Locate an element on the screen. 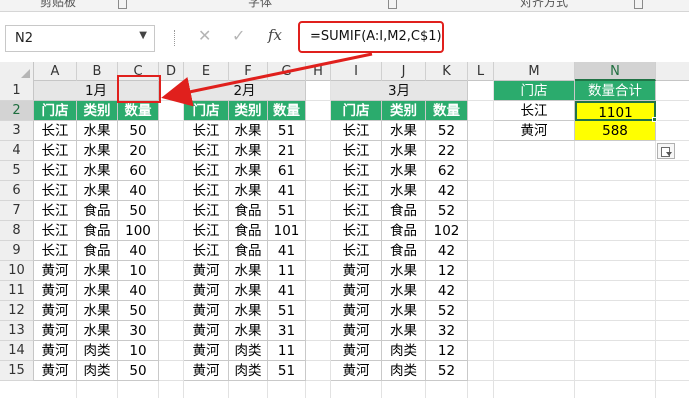 Image resolution: width=689 pixels, height=398 pixels. row-header-13: 13 is located at coordinates (17, 331).